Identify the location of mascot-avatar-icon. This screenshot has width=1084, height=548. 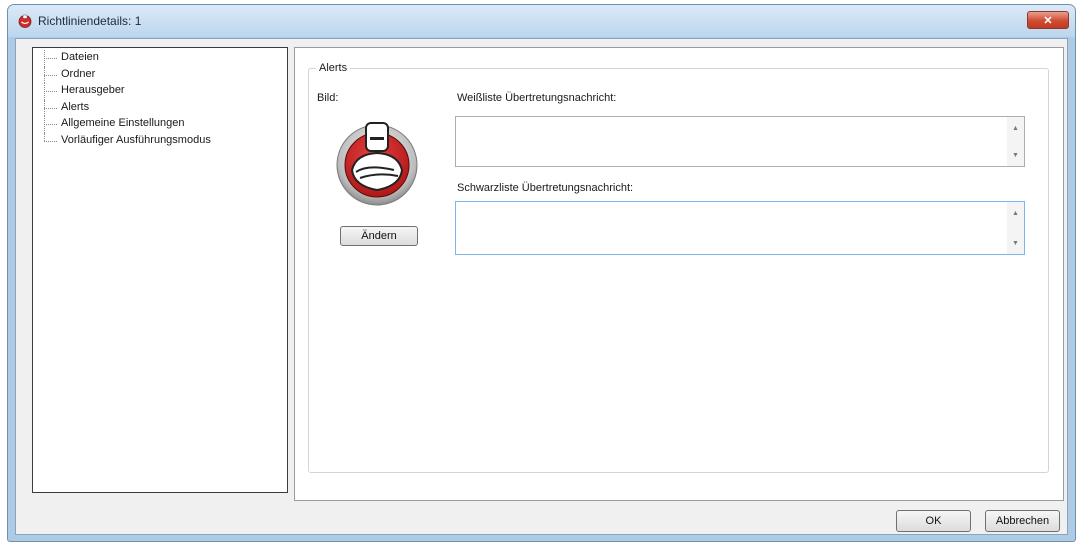
(377, 164).